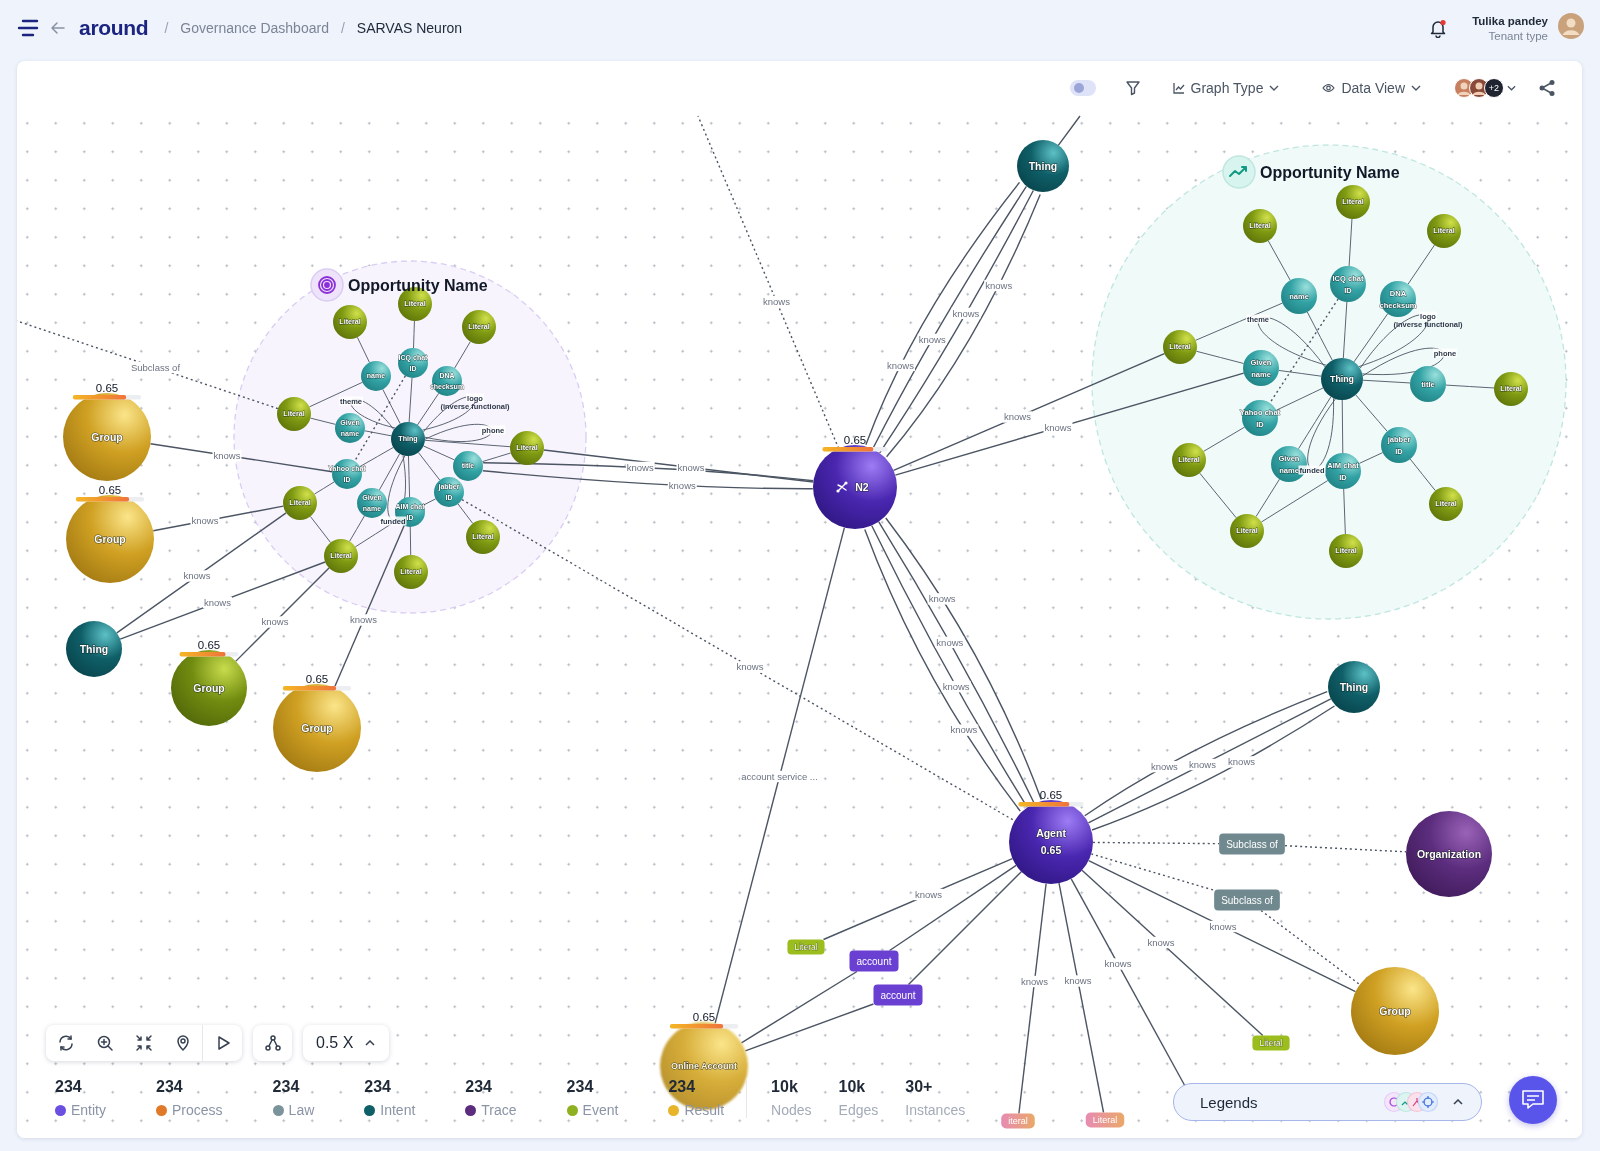 The width and height of the screenshot is (1600, 1151). Describe the element at coordinates (1132, 88) in the screenshot. I see `filter-button` at that location.